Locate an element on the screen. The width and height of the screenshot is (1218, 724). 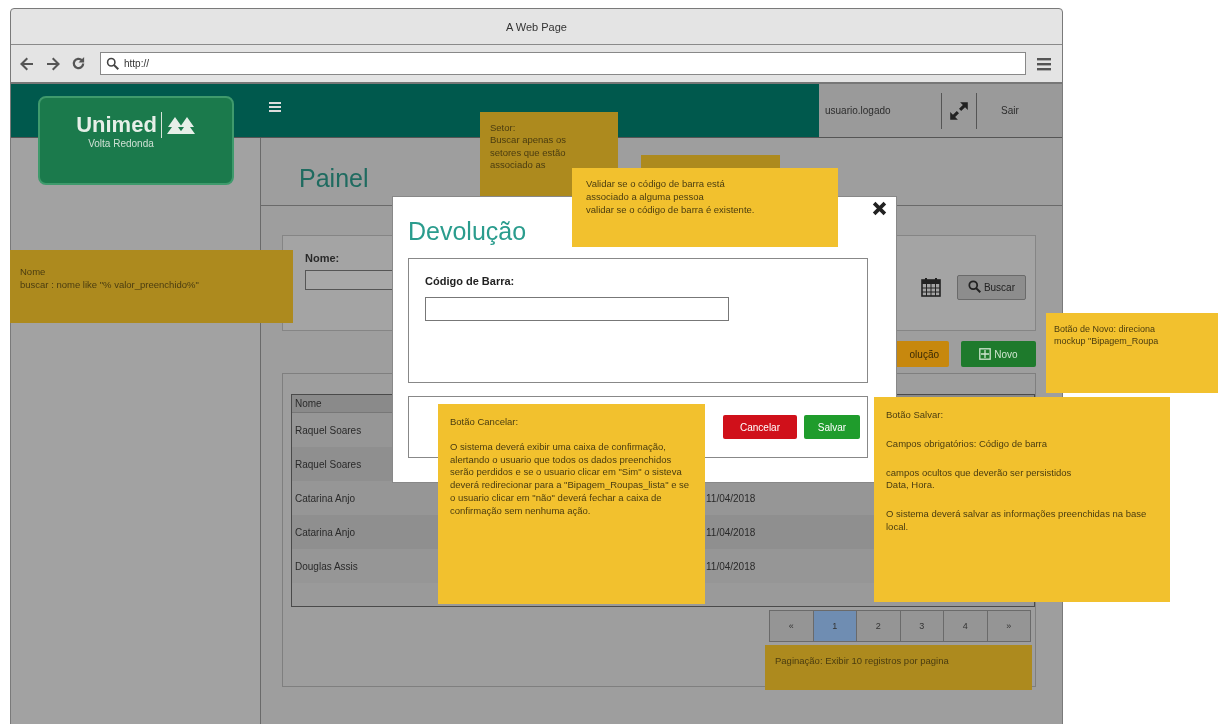
note-text: Botão de Novo: direciona mockup "Bipagem_Roupa is located at coordinates (1107, 335).